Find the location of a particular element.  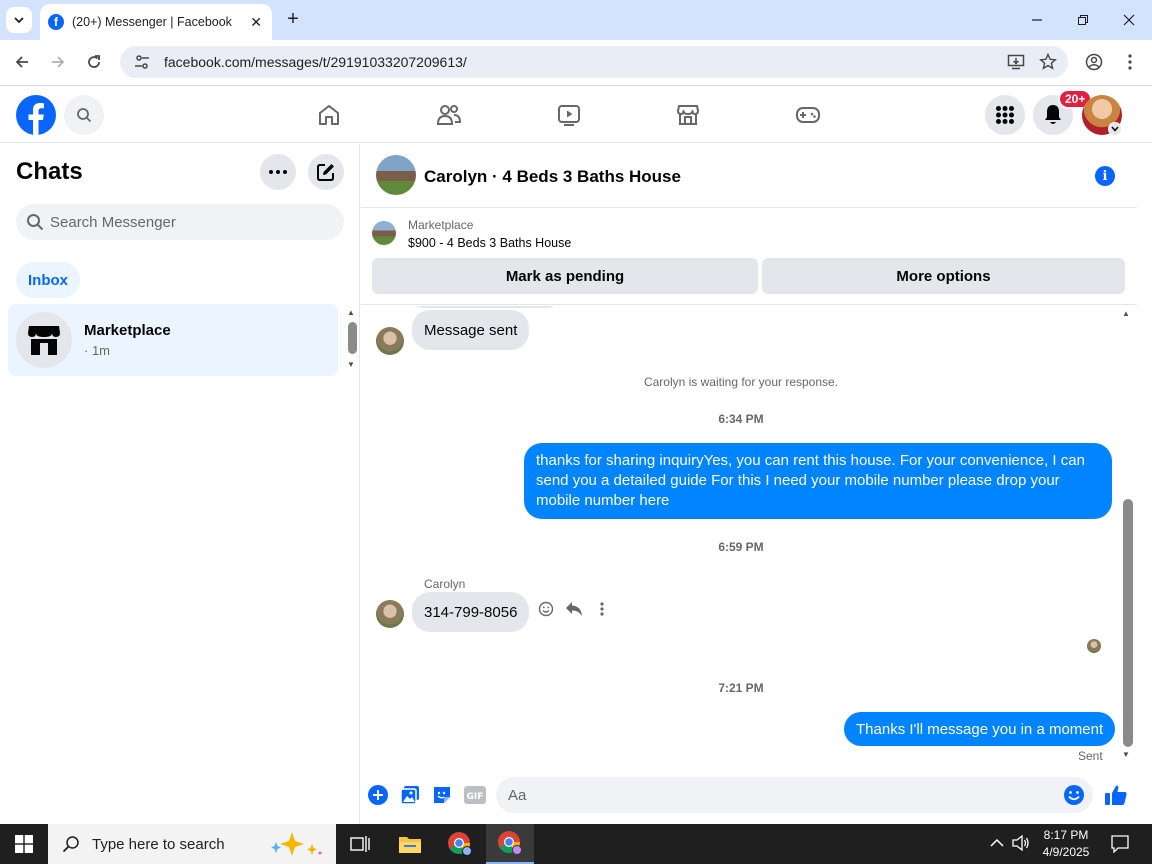

facebook-search-button is located at coordinates (84, 115).